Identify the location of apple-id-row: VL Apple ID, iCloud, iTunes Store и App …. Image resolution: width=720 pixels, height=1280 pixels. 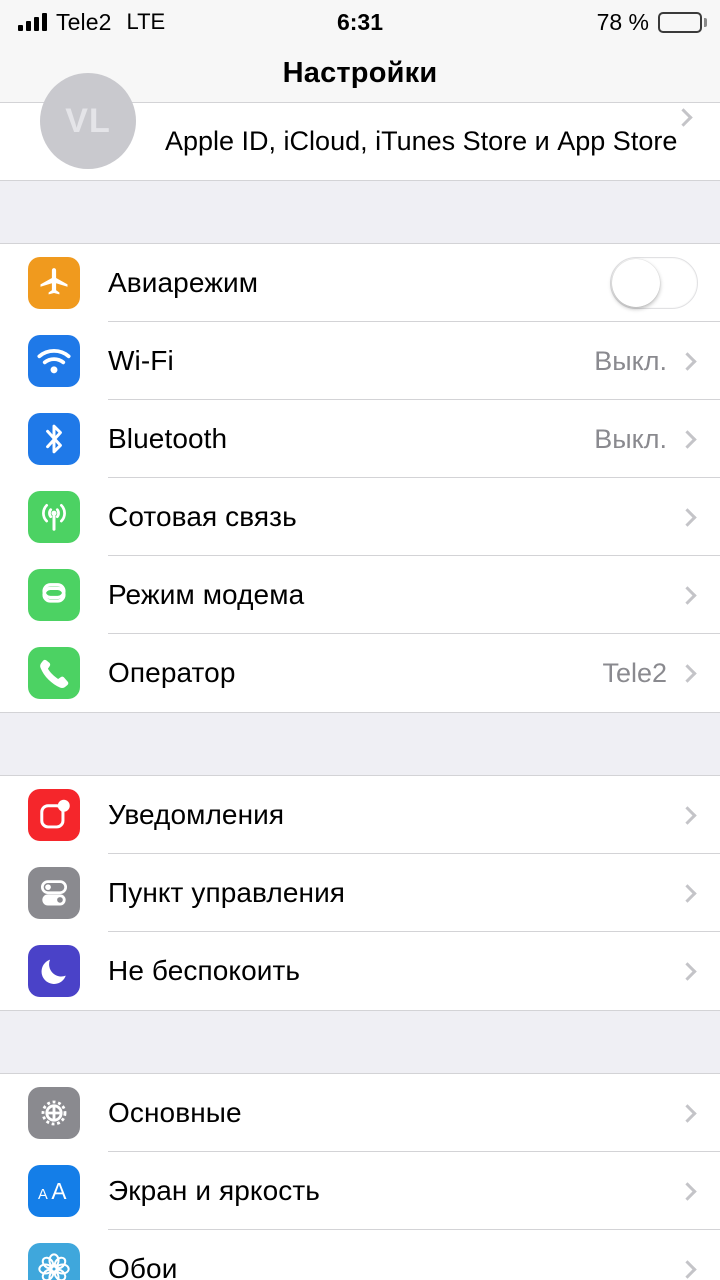
(360, 127).